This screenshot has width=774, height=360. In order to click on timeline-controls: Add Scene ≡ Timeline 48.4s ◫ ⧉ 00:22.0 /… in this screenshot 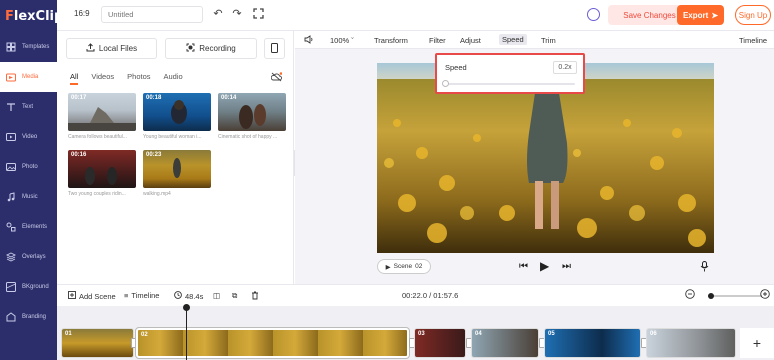, I will do `click(415, 295)`.